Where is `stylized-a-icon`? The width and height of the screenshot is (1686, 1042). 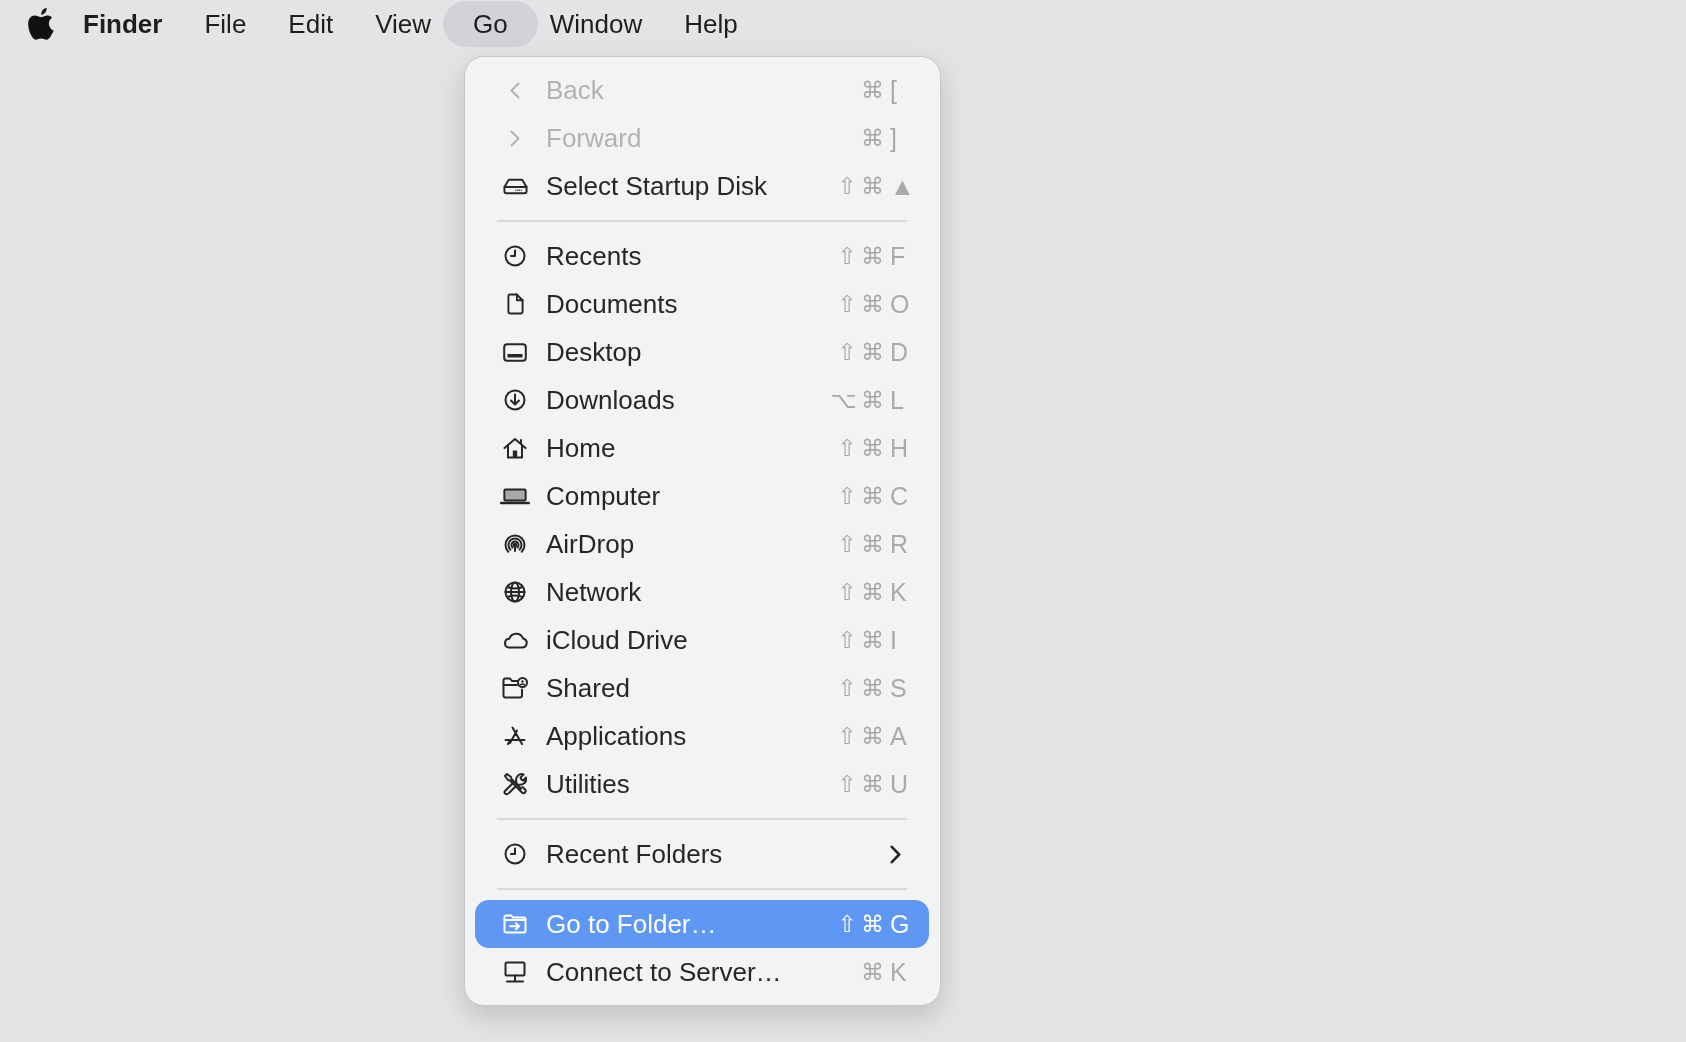
stylized-a-icon is located at coordinates (515, 736).